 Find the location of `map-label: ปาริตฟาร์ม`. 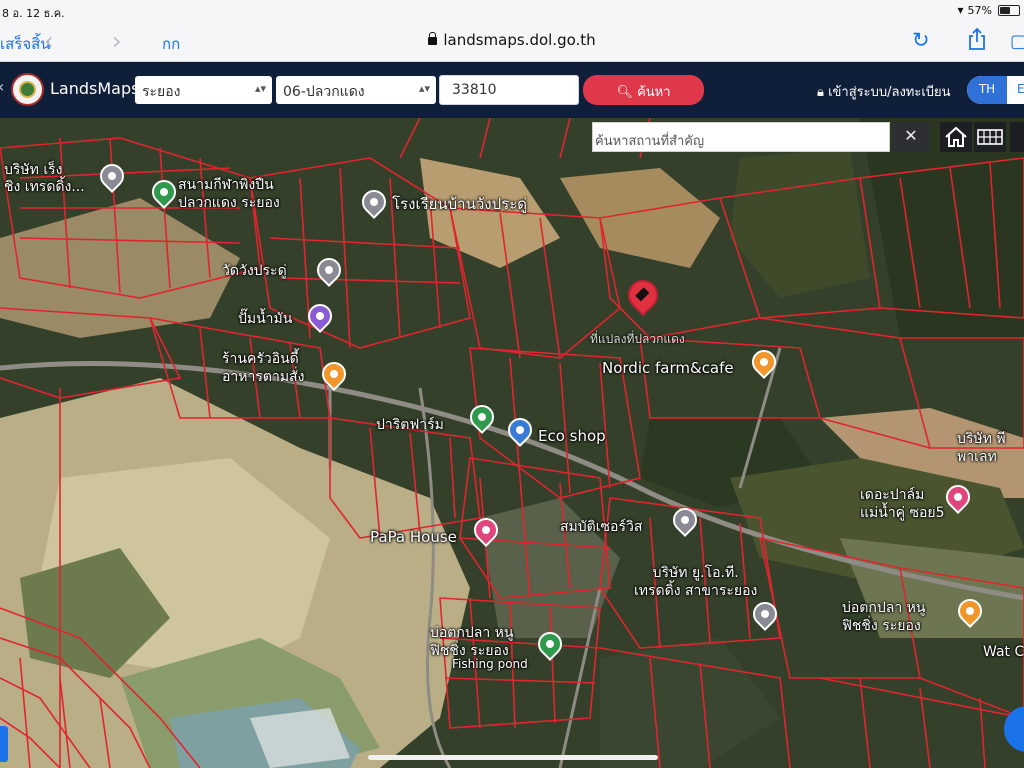

map-label: ปาริตฟาร์ม is located at coordinates (410, 425).